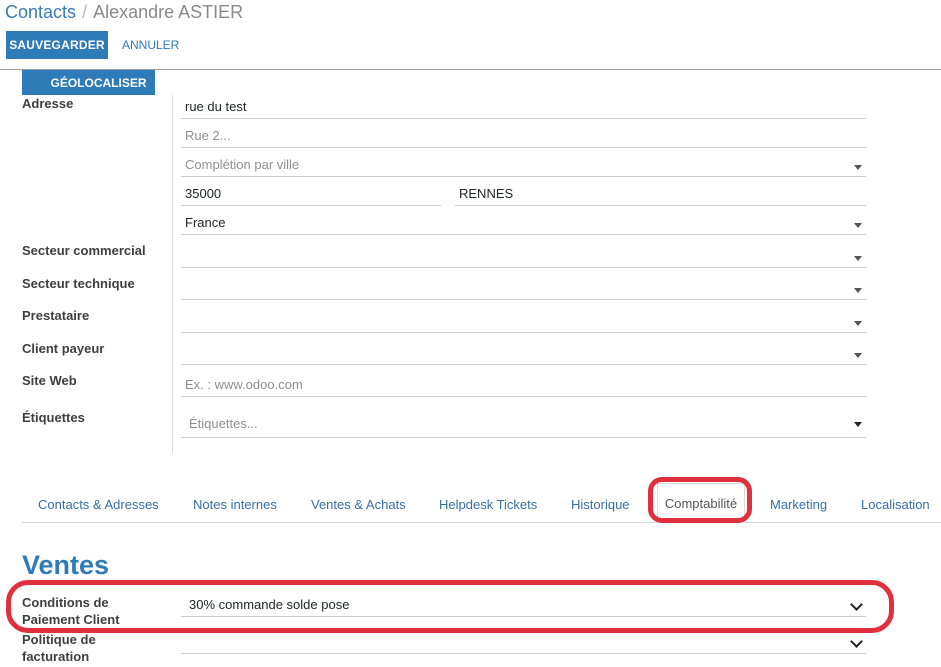 Image resolution: width=941 pixels, height=667 pixels. I want to click on invoicing-policy-label-line2: facturation, so click(56, 656).